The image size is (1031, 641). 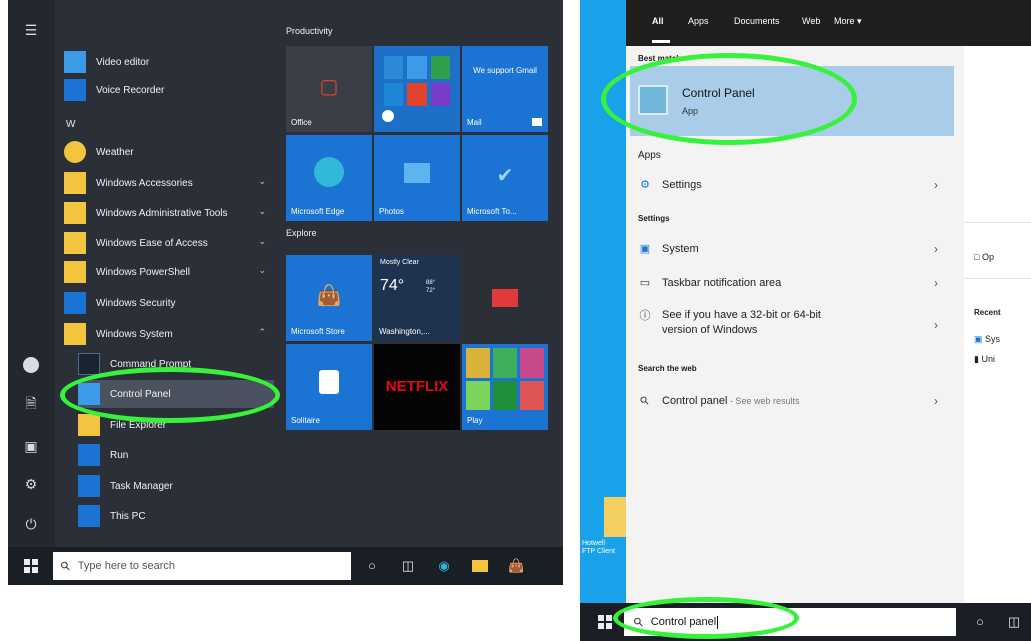 I want to click on scope-web: Web, so click(x=811, y=21).